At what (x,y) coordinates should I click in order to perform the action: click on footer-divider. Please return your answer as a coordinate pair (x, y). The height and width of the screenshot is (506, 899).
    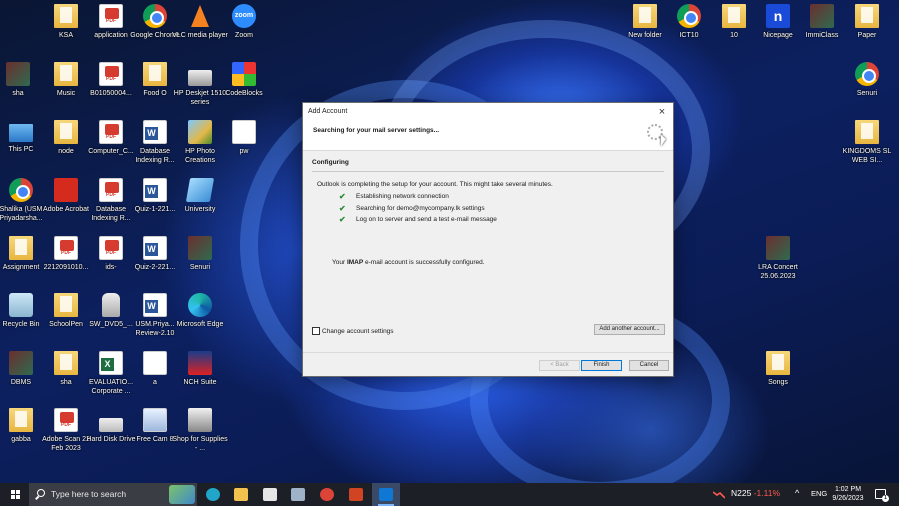
    Looking at the image, I should click on (488, 352).